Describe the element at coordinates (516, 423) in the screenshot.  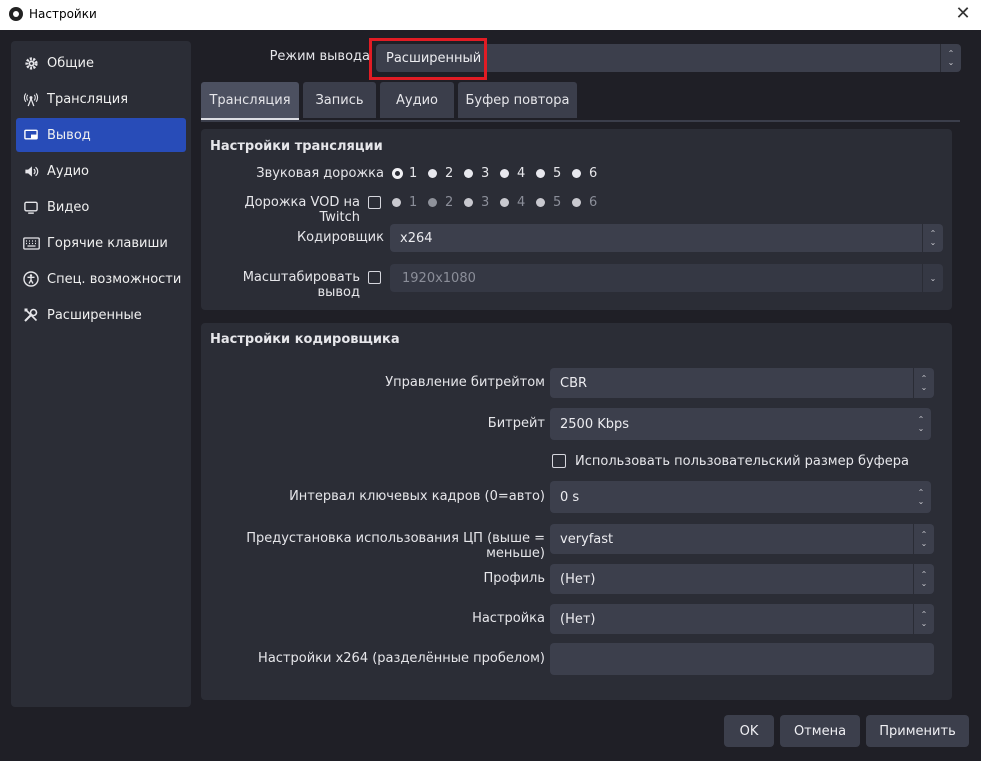
I see `bitrate-label: Битрейт` at that location.